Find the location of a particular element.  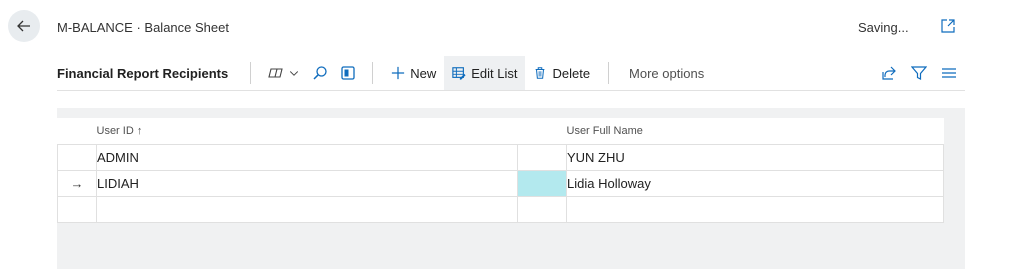

edit-list-icon is located at coordinates (459, 73).